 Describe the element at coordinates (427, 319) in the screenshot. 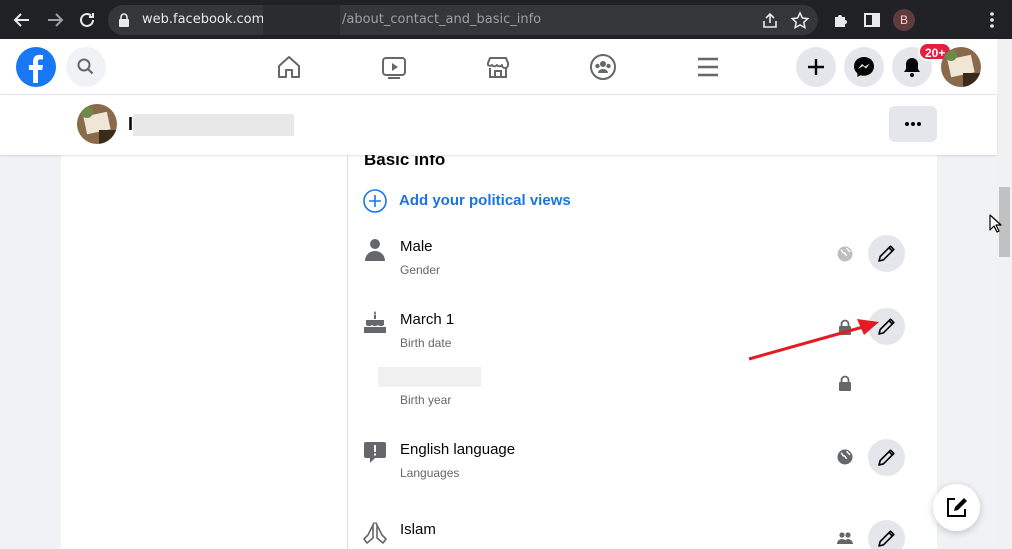

I see `birth-date-value: March 1` at that location.